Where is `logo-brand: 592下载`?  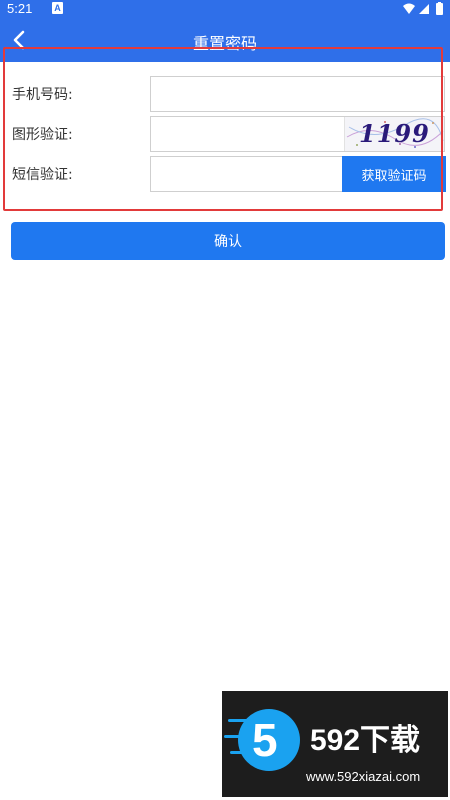 logo-brand: 592下载 is located at coordinates (365, 740).